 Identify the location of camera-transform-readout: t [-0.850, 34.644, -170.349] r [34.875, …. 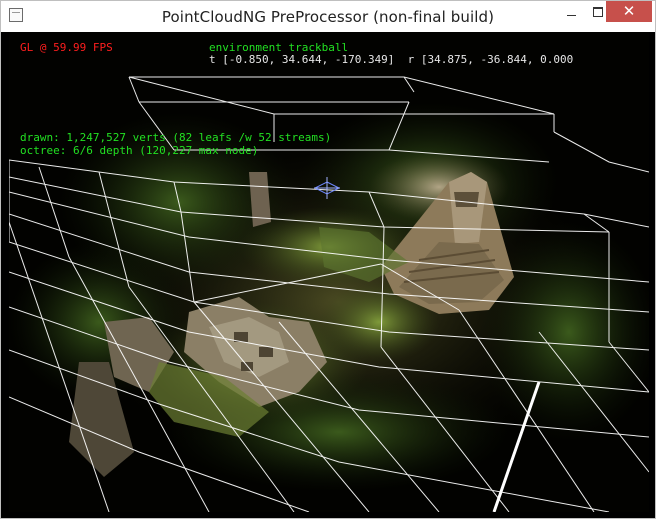
(391, 59).